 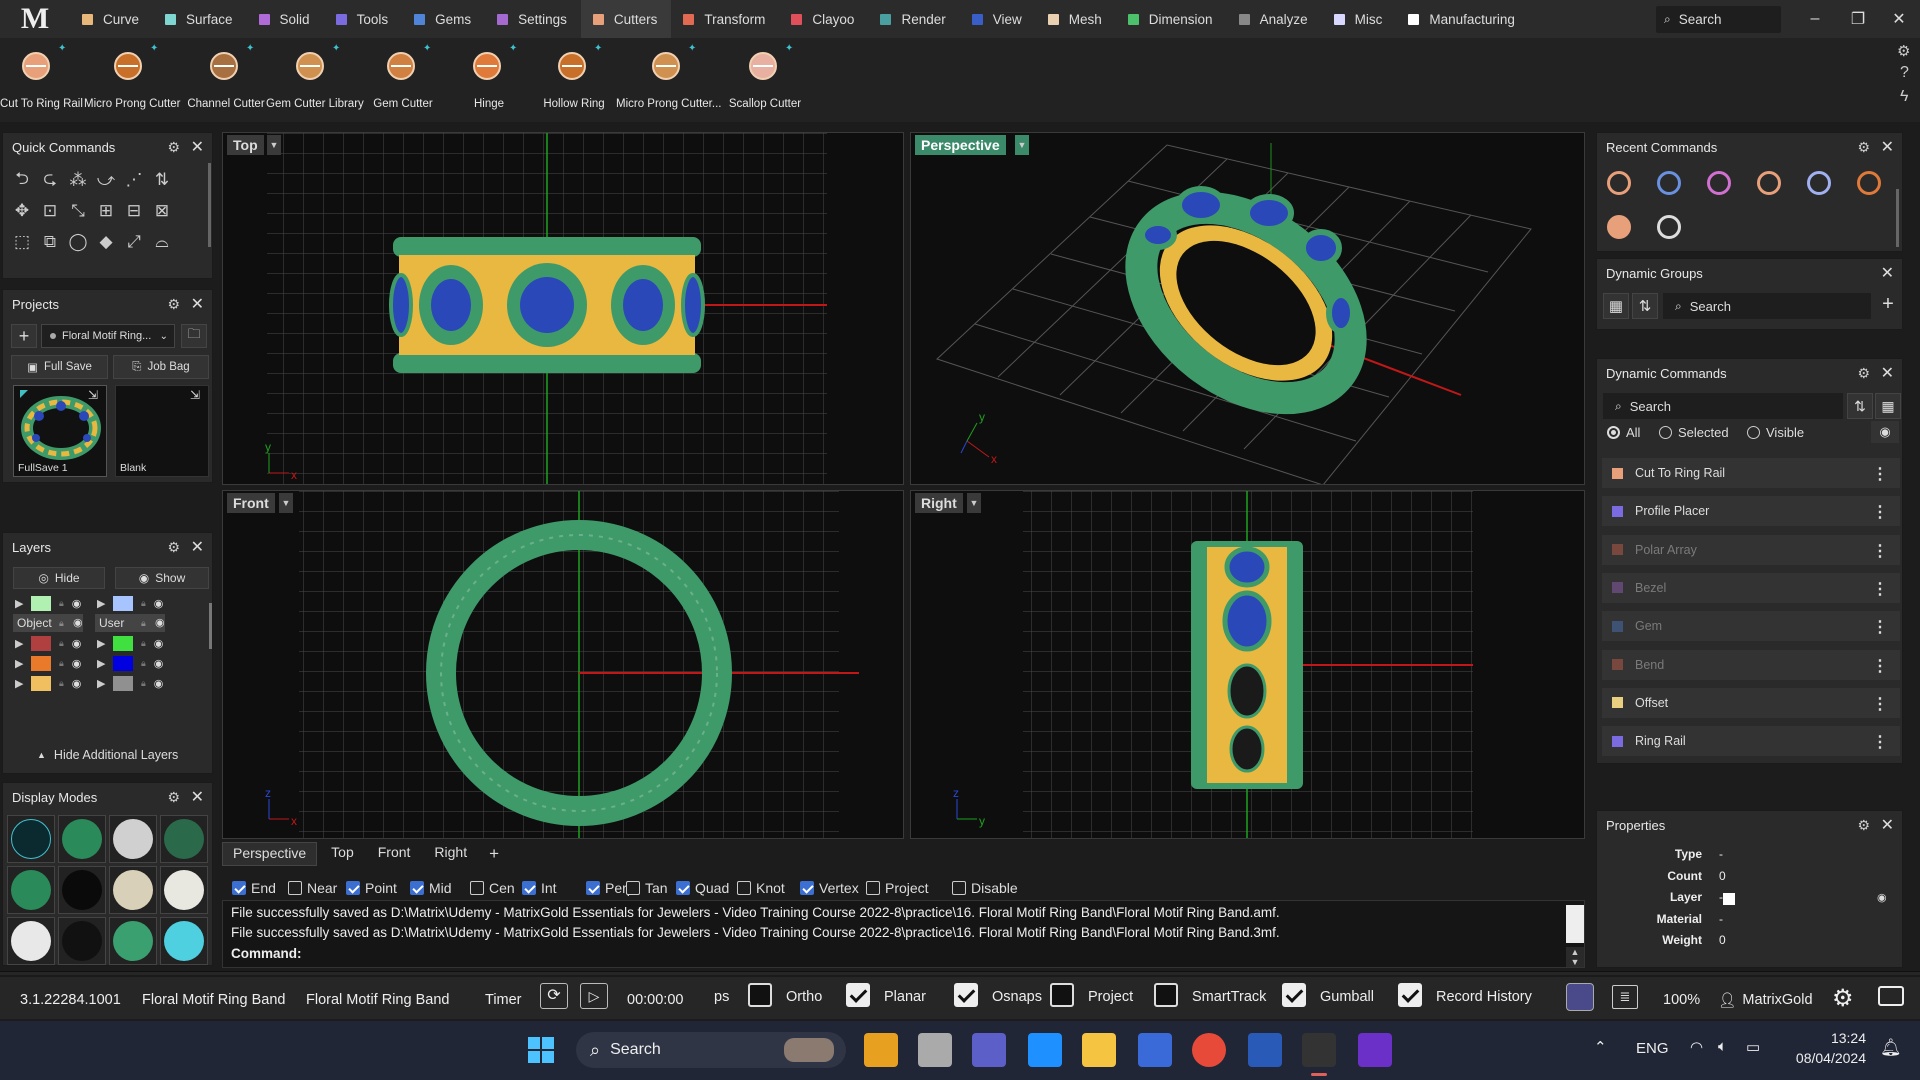 What do you see at coordinates (450, 854) in the screenshot?
I see `viewport-tab-right: Right` at bounding box center [450, 854].